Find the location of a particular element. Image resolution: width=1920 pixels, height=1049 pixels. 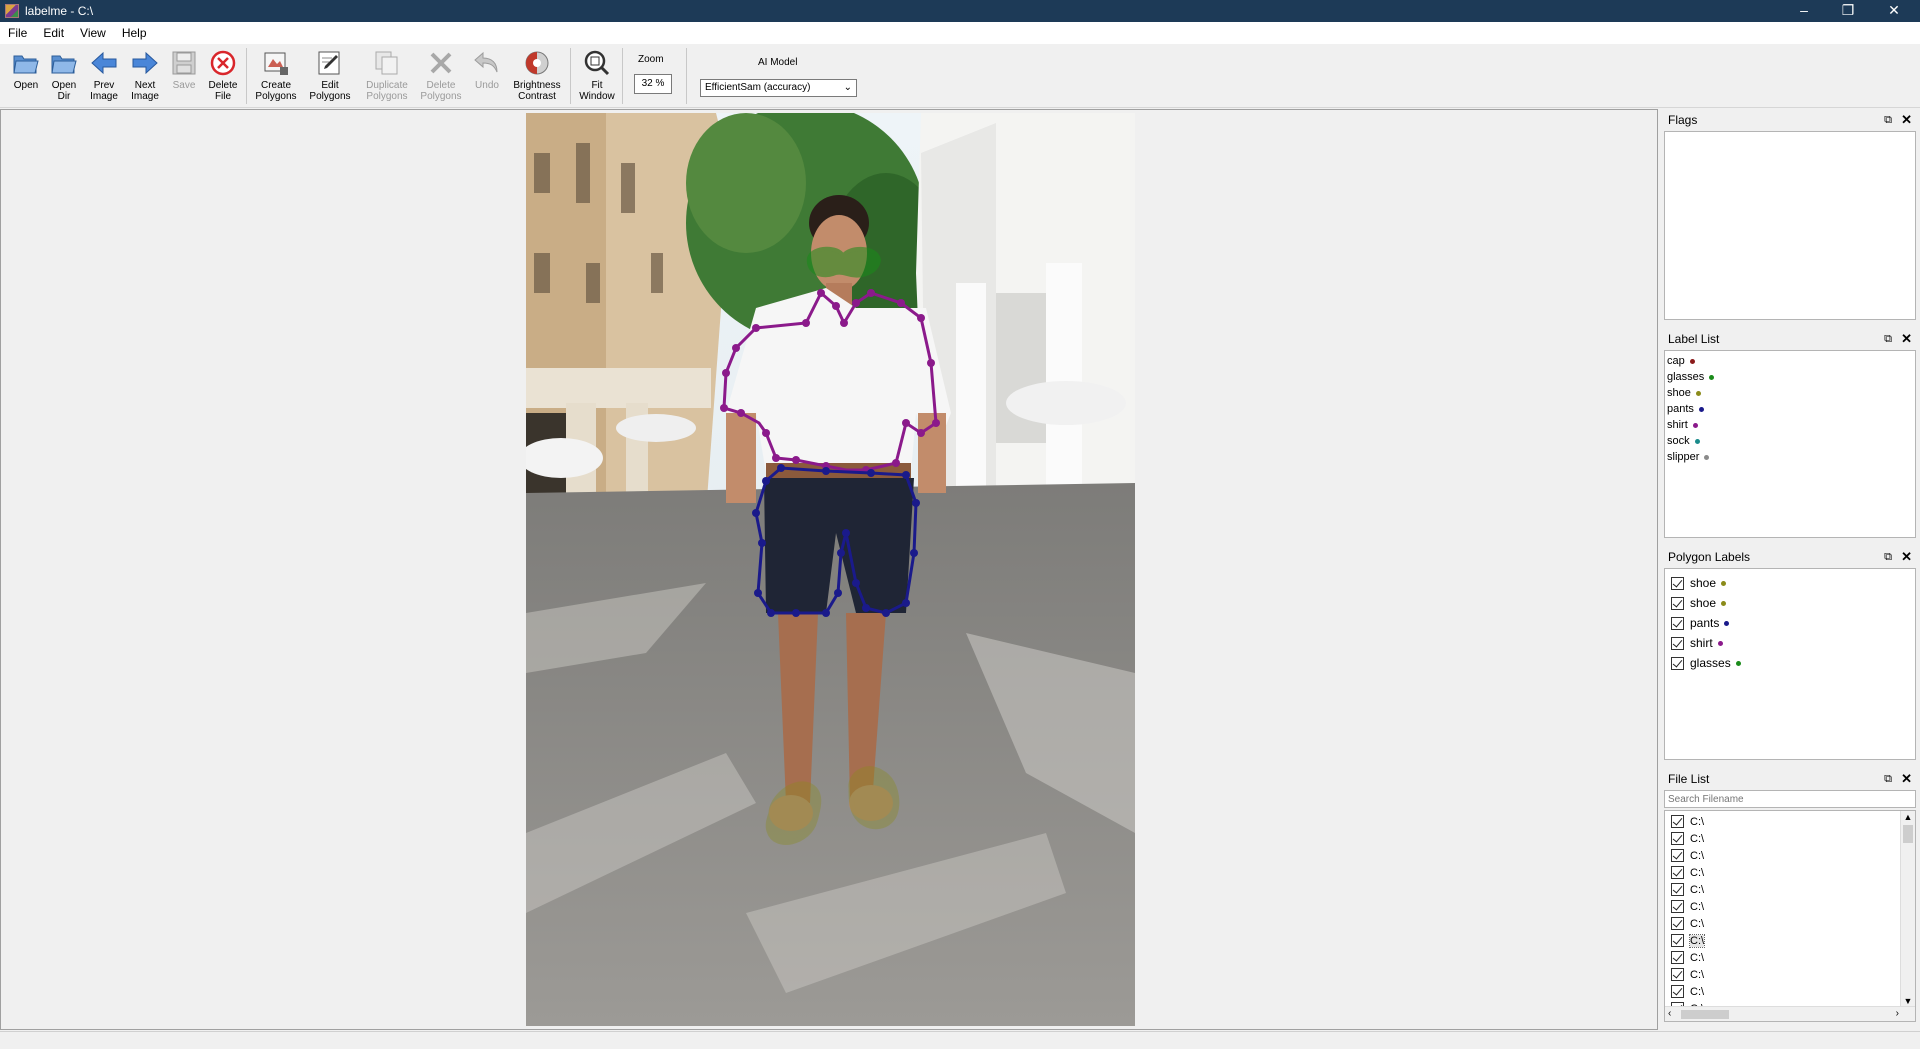

arrow-left-icon is located at coordinates (104, 63).